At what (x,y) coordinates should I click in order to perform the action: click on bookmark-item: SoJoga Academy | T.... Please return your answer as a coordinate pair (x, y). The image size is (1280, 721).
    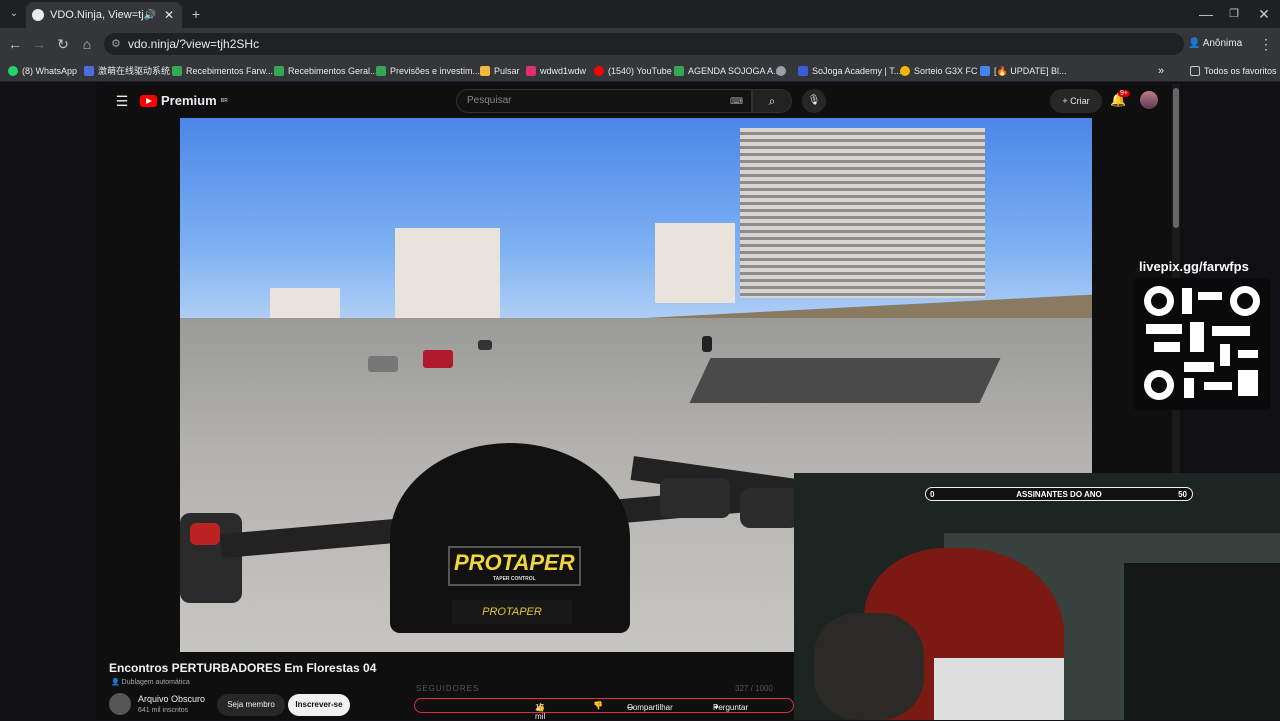
    Looking at the image, I should click on (849, 71).